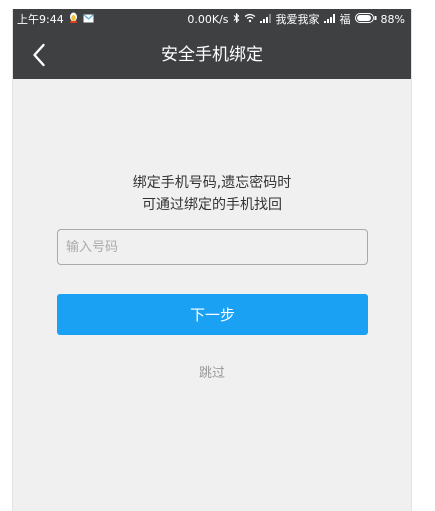  What do you see at coordinates (208, 19) in the screenshot?
I see `network-speed: 0.00K/s` at bounding box center [208, 19].